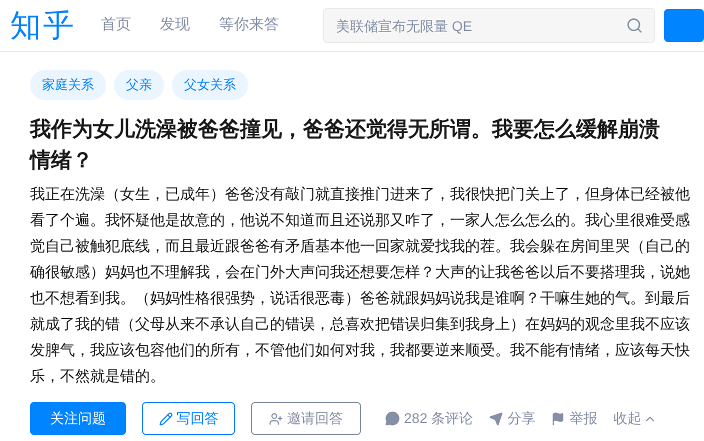 The height and width of the screenshot is (441, 704). Describe the element at coordinates (489, 25) in the screenshot. I see `search-field: 美联储宣布无限量 QE` at that location.